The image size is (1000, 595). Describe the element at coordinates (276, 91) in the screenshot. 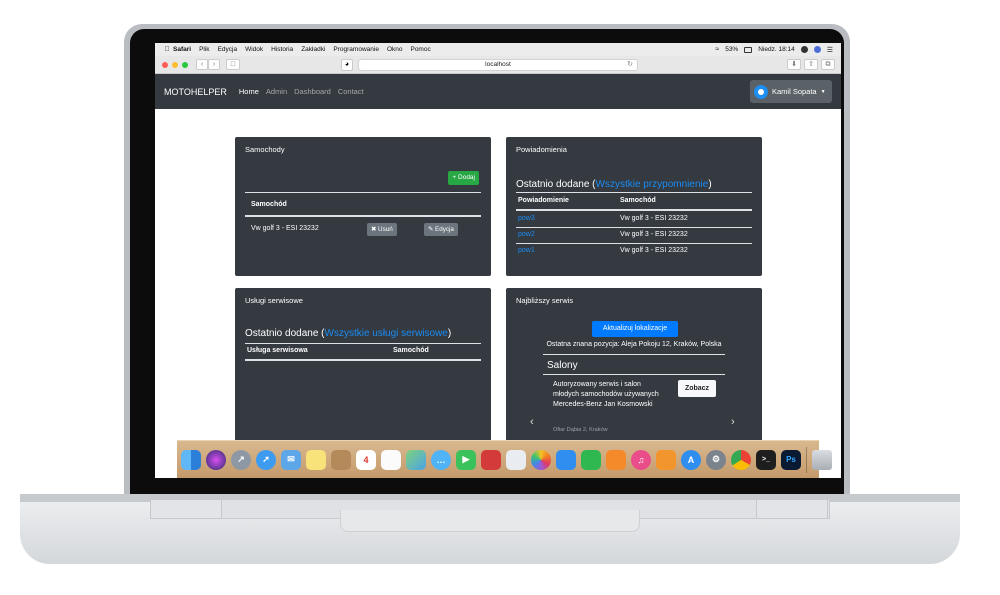

I see `nav-admin: Admin` at that location.